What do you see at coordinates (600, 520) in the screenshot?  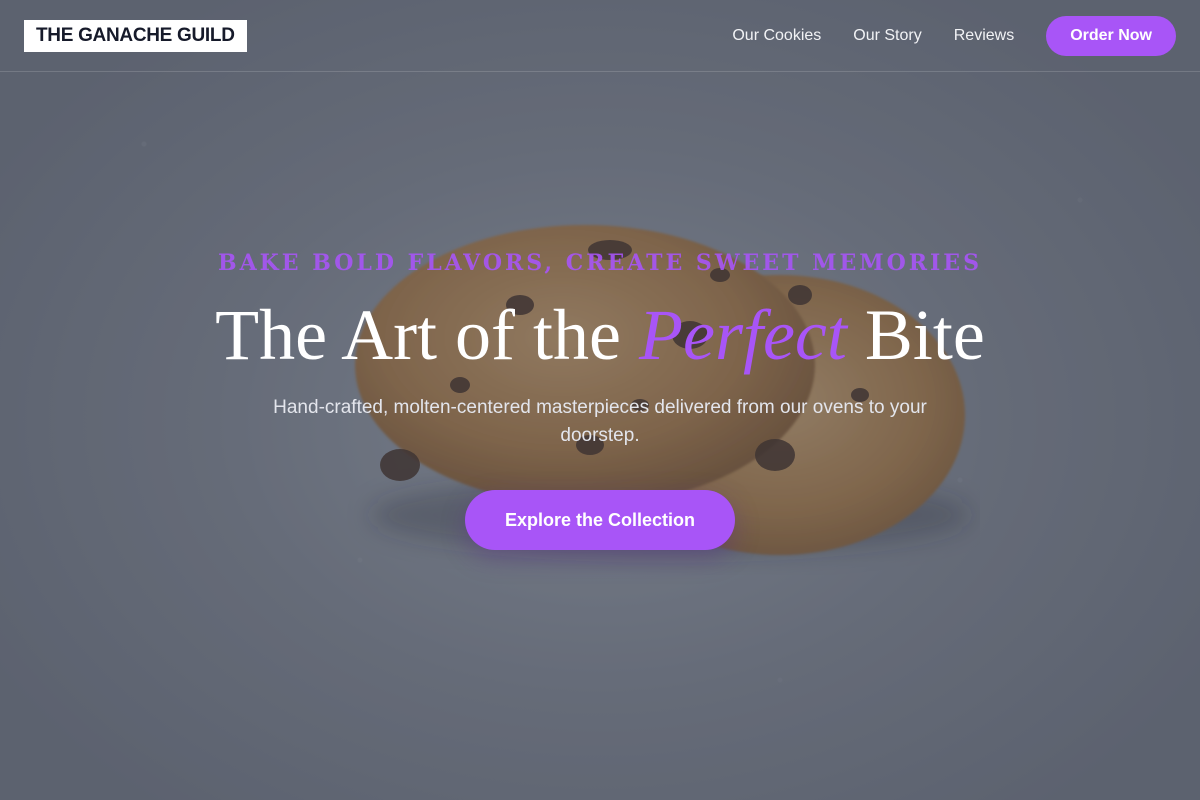 I see `explore-collection-button: Explore the Collection` at bounding box center [600, 520].